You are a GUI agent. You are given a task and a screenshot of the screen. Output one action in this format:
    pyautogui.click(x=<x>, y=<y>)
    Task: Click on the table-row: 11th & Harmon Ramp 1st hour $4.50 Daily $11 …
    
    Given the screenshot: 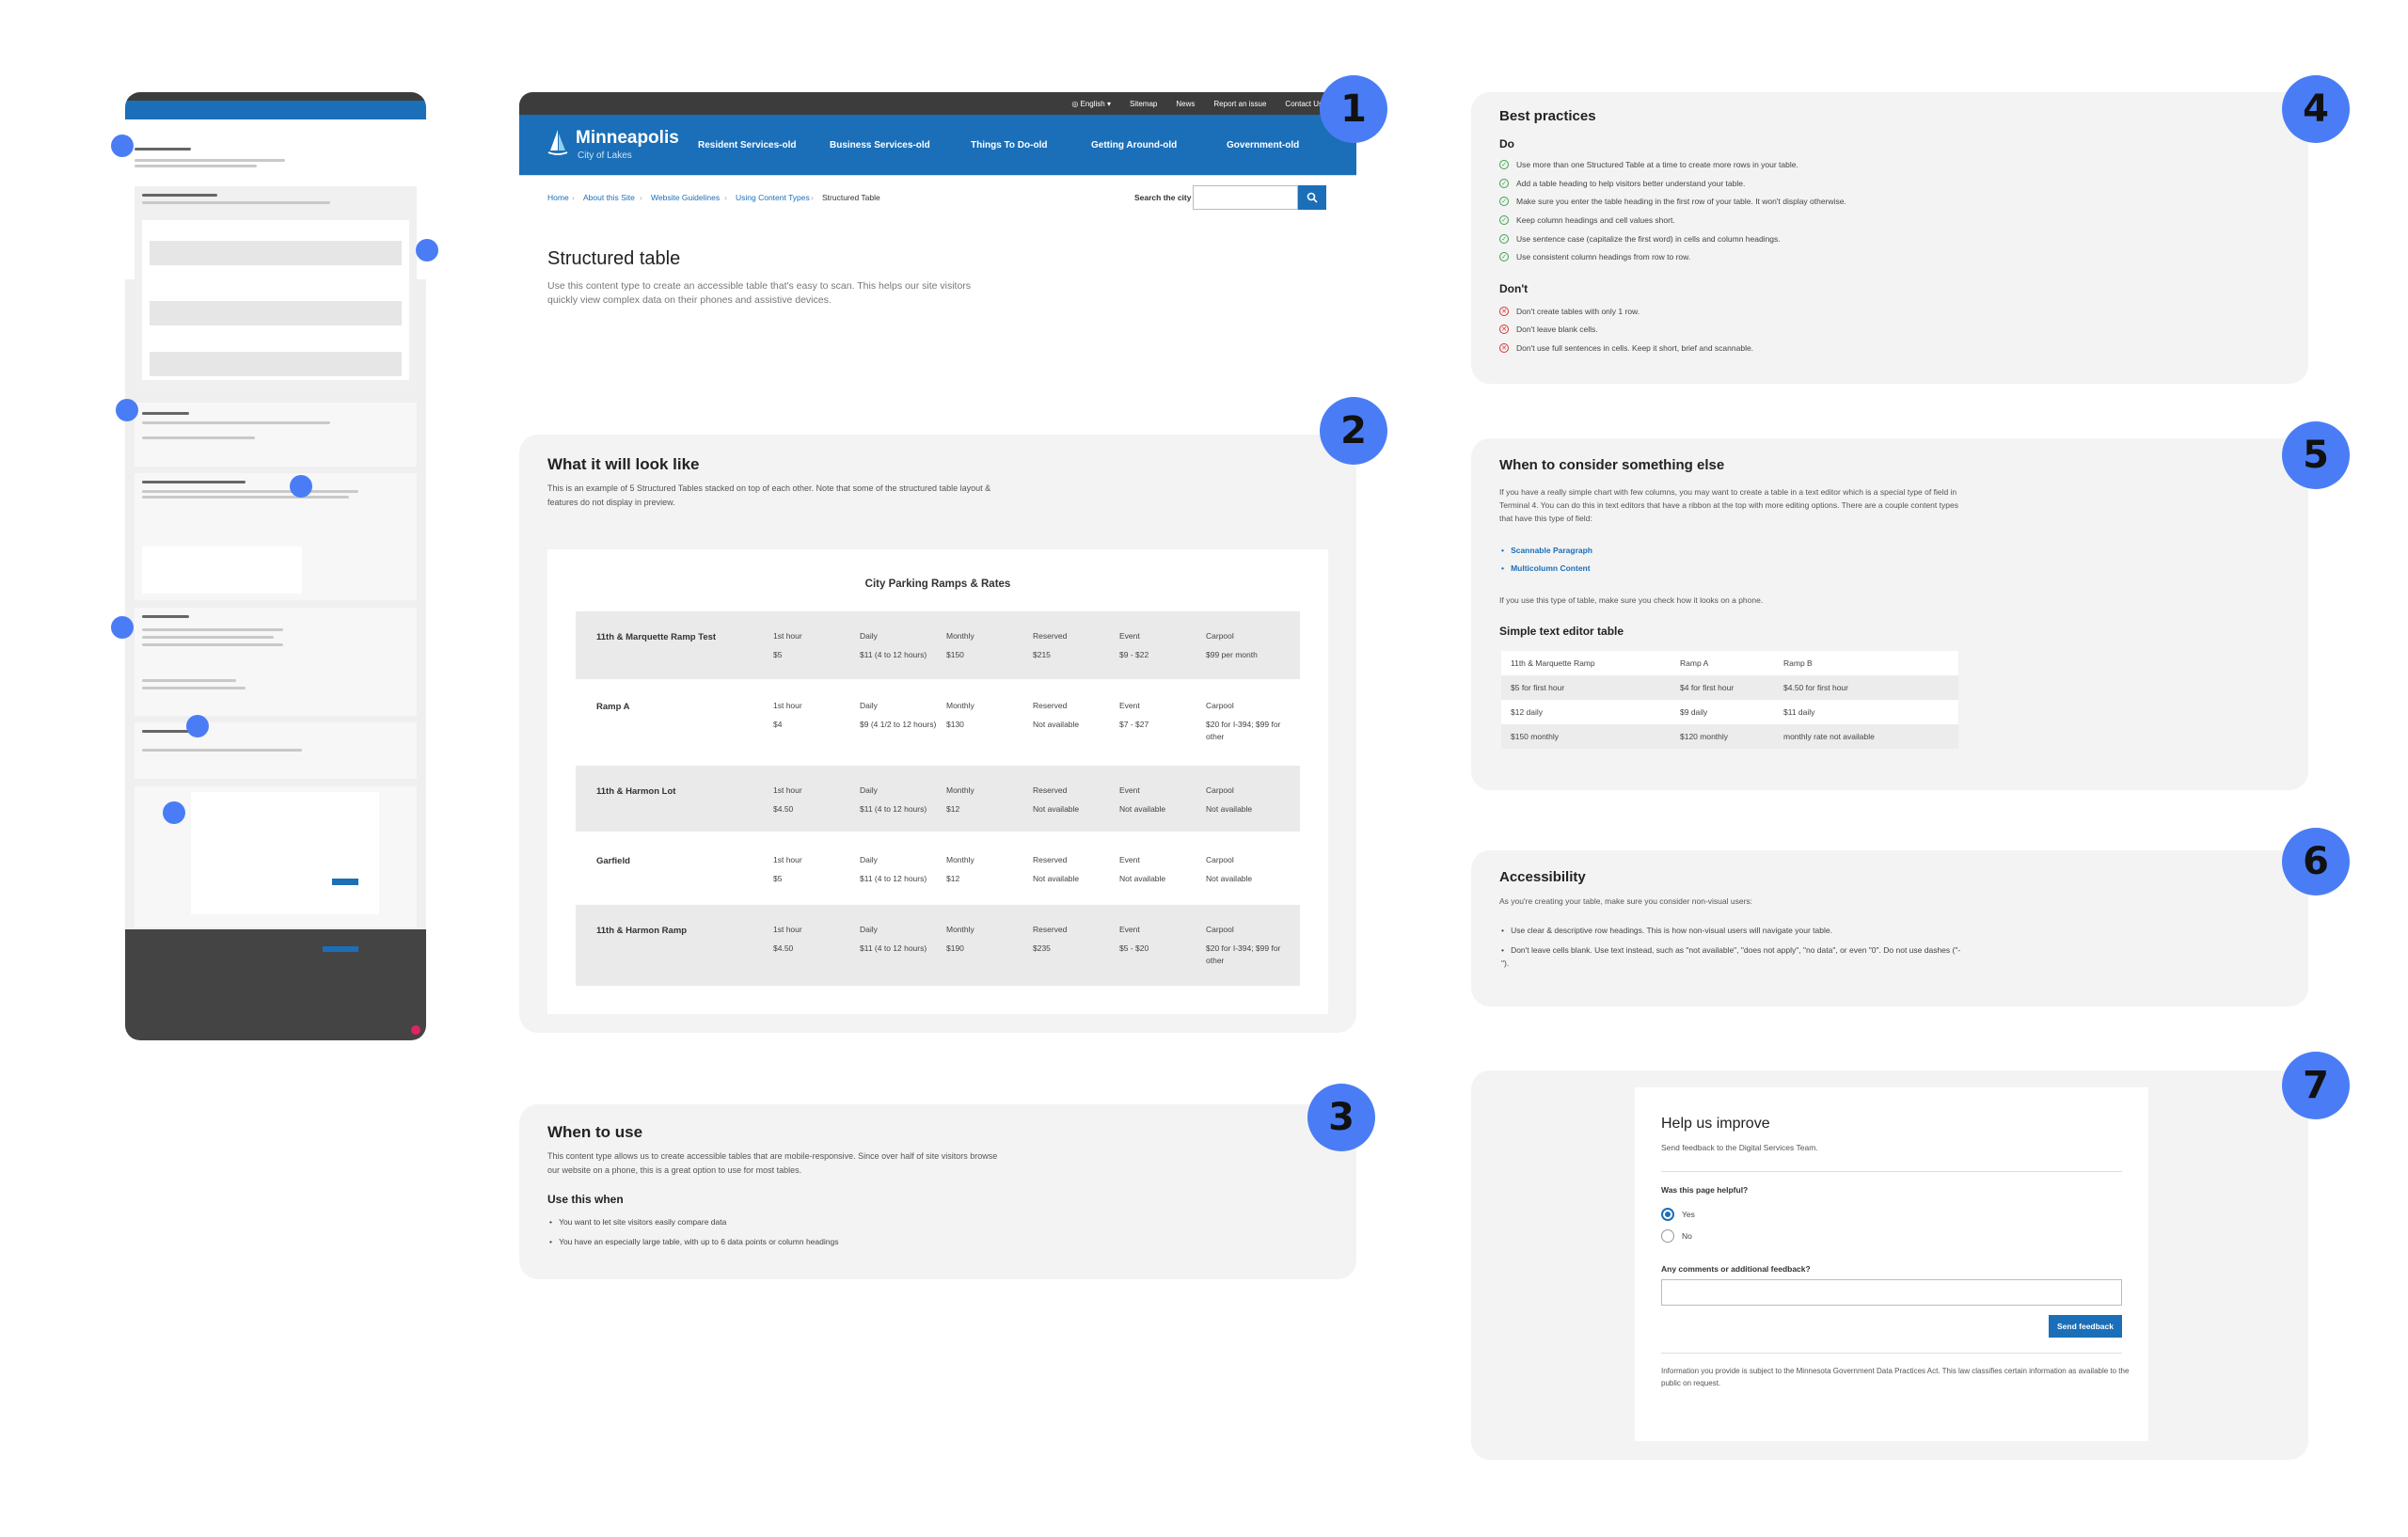 What is the action you would take?
    pyautogui.click(x=938, y=945)
    